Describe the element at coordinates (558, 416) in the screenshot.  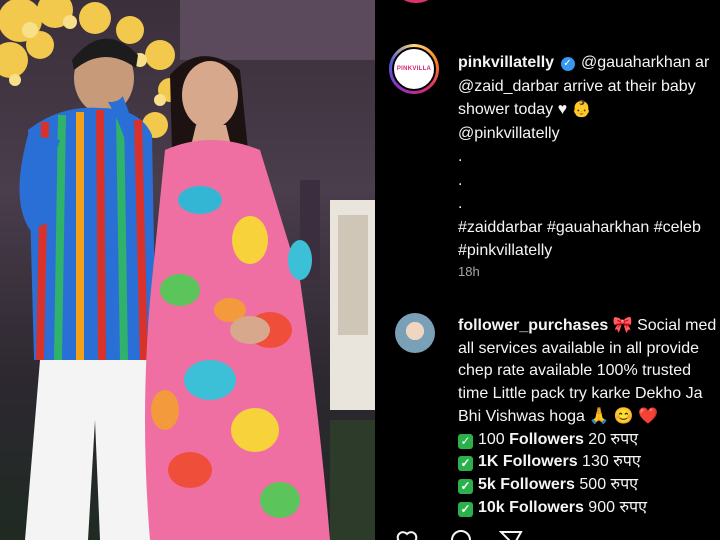
I see `comment-line: Bhi Vishwas hoga 🙏 😊 ❤️` at that location.